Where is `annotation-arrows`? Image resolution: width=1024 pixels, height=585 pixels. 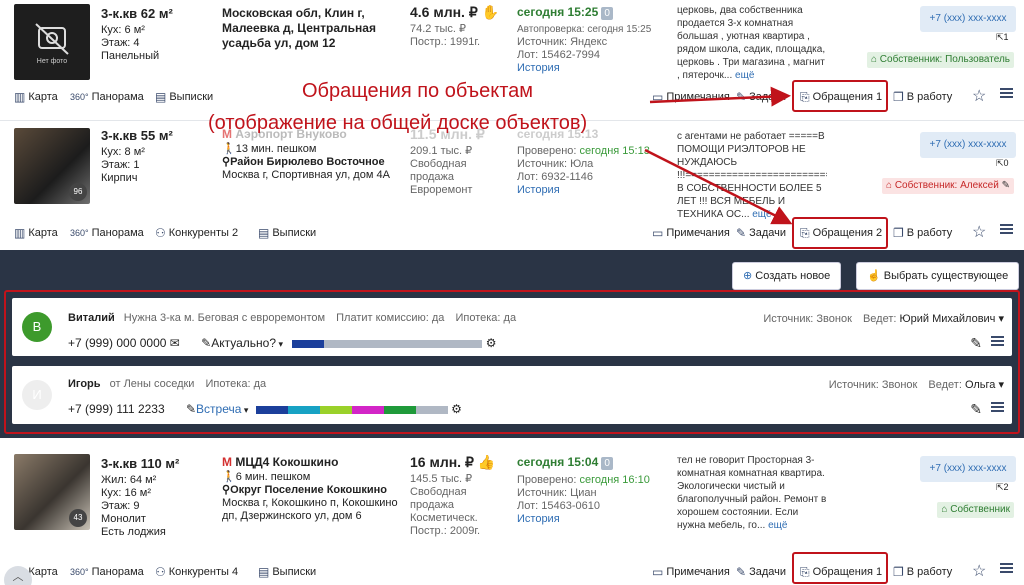 annotation-arrows is located at coordinates (718, 155).